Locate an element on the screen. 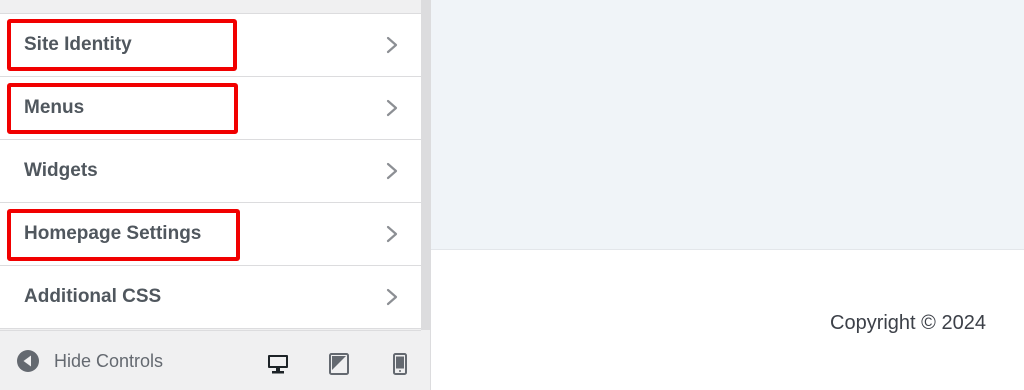 Image resolution: width=1024 pixels, height=390 pixels. menu-item-label: Homepage Settings is located at coordinates (113, 233).